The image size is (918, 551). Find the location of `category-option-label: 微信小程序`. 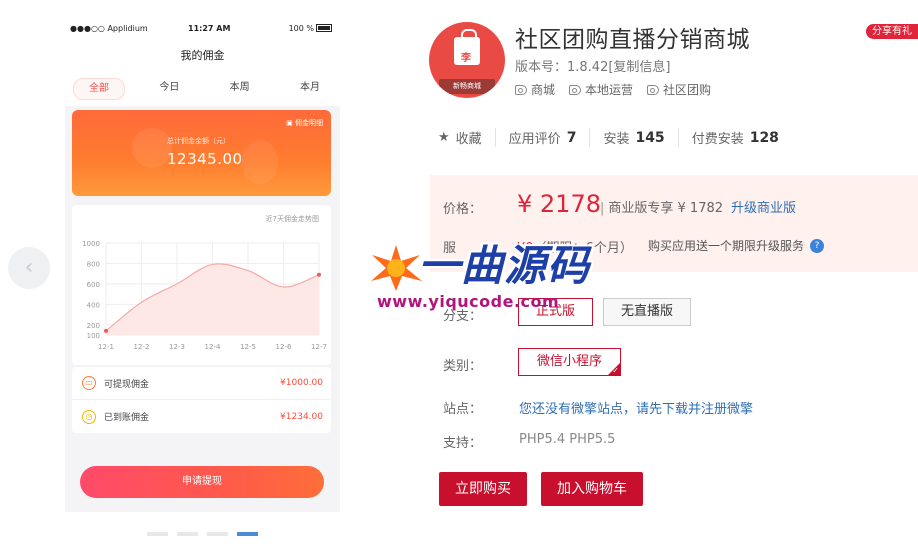

category-option-label: 微信小程序 is located at coordinates (569, 361).